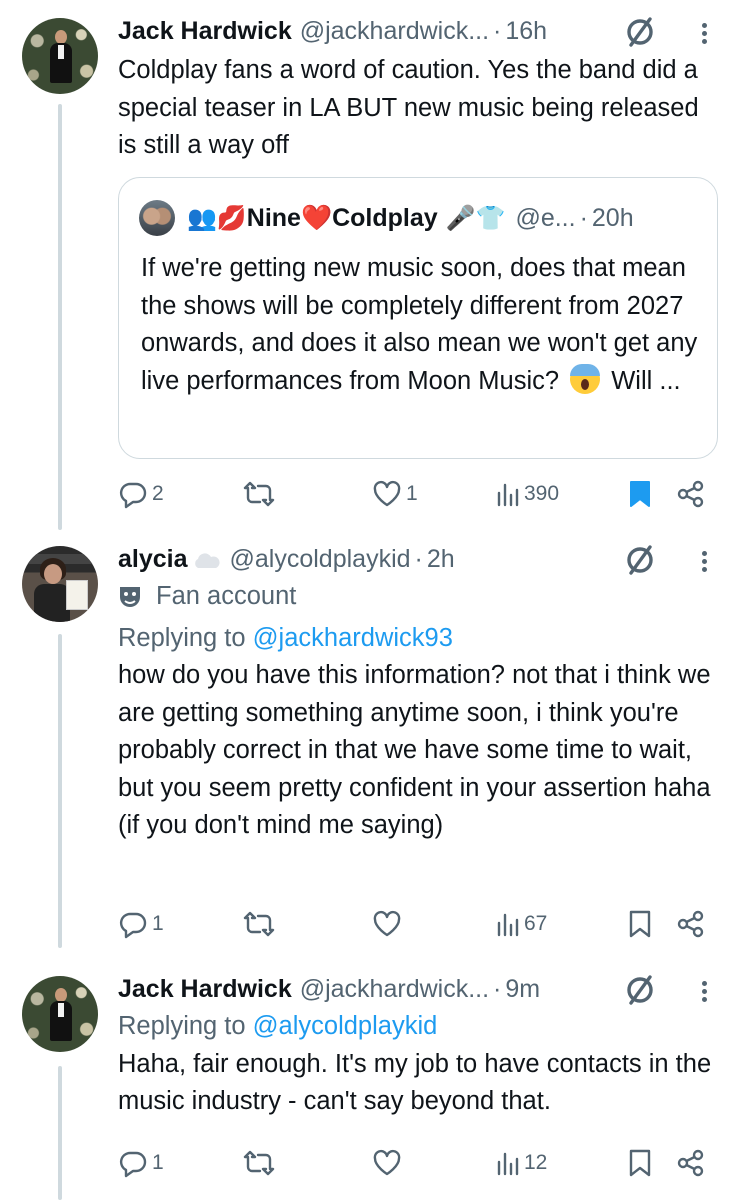 The image size is (740, 1200). I want to click on lips-emoji-icon: 💋, so click(231, 218).